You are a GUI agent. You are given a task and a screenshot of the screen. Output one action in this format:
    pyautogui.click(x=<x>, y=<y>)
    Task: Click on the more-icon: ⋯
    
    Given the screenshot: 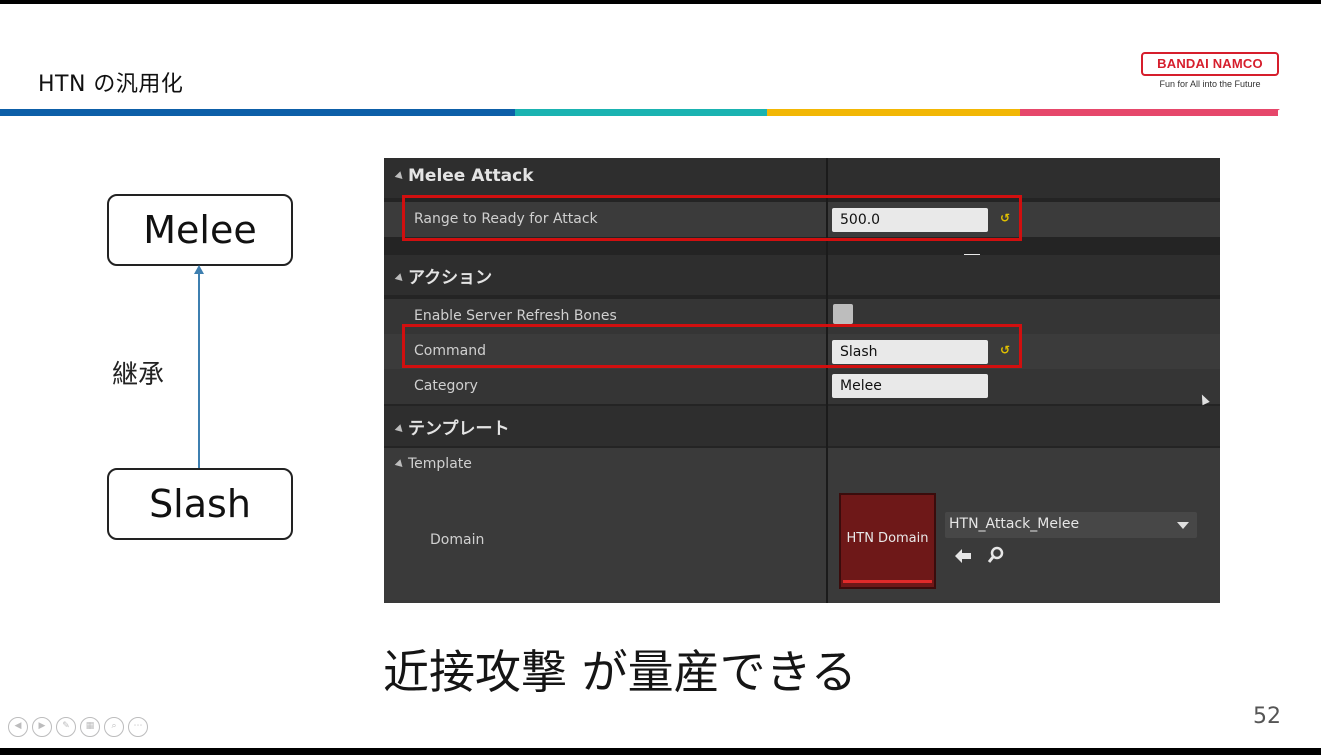 What is the action you would take?
    pyautogui.click(x=138, y=726)
    